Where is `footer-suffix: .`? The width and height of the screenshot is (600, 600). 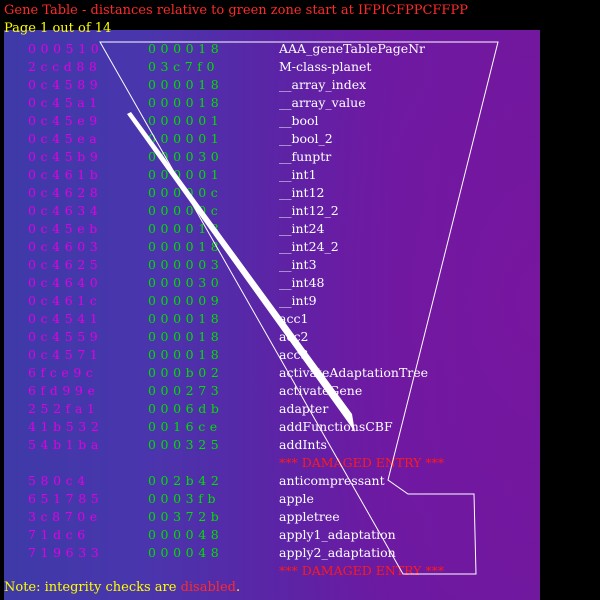
footer-suffix: . is located at coordinates (238, 587).